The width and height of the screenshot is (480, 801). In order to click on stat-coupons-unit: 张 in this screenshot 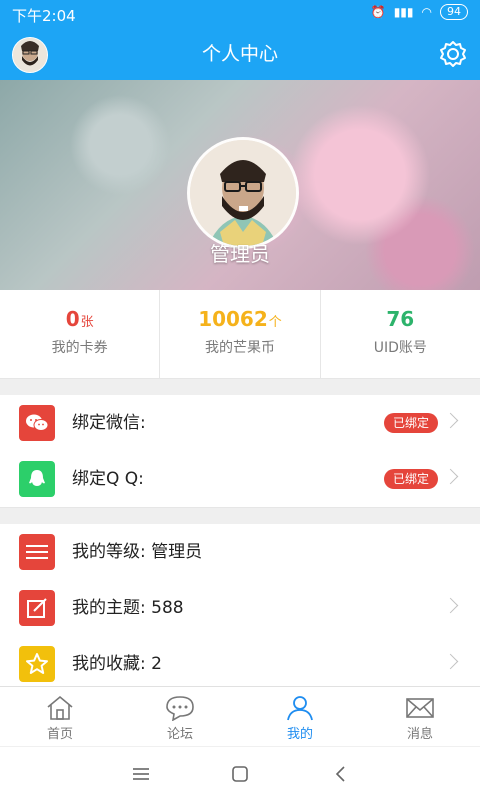, I will do `click(87, 322)`.